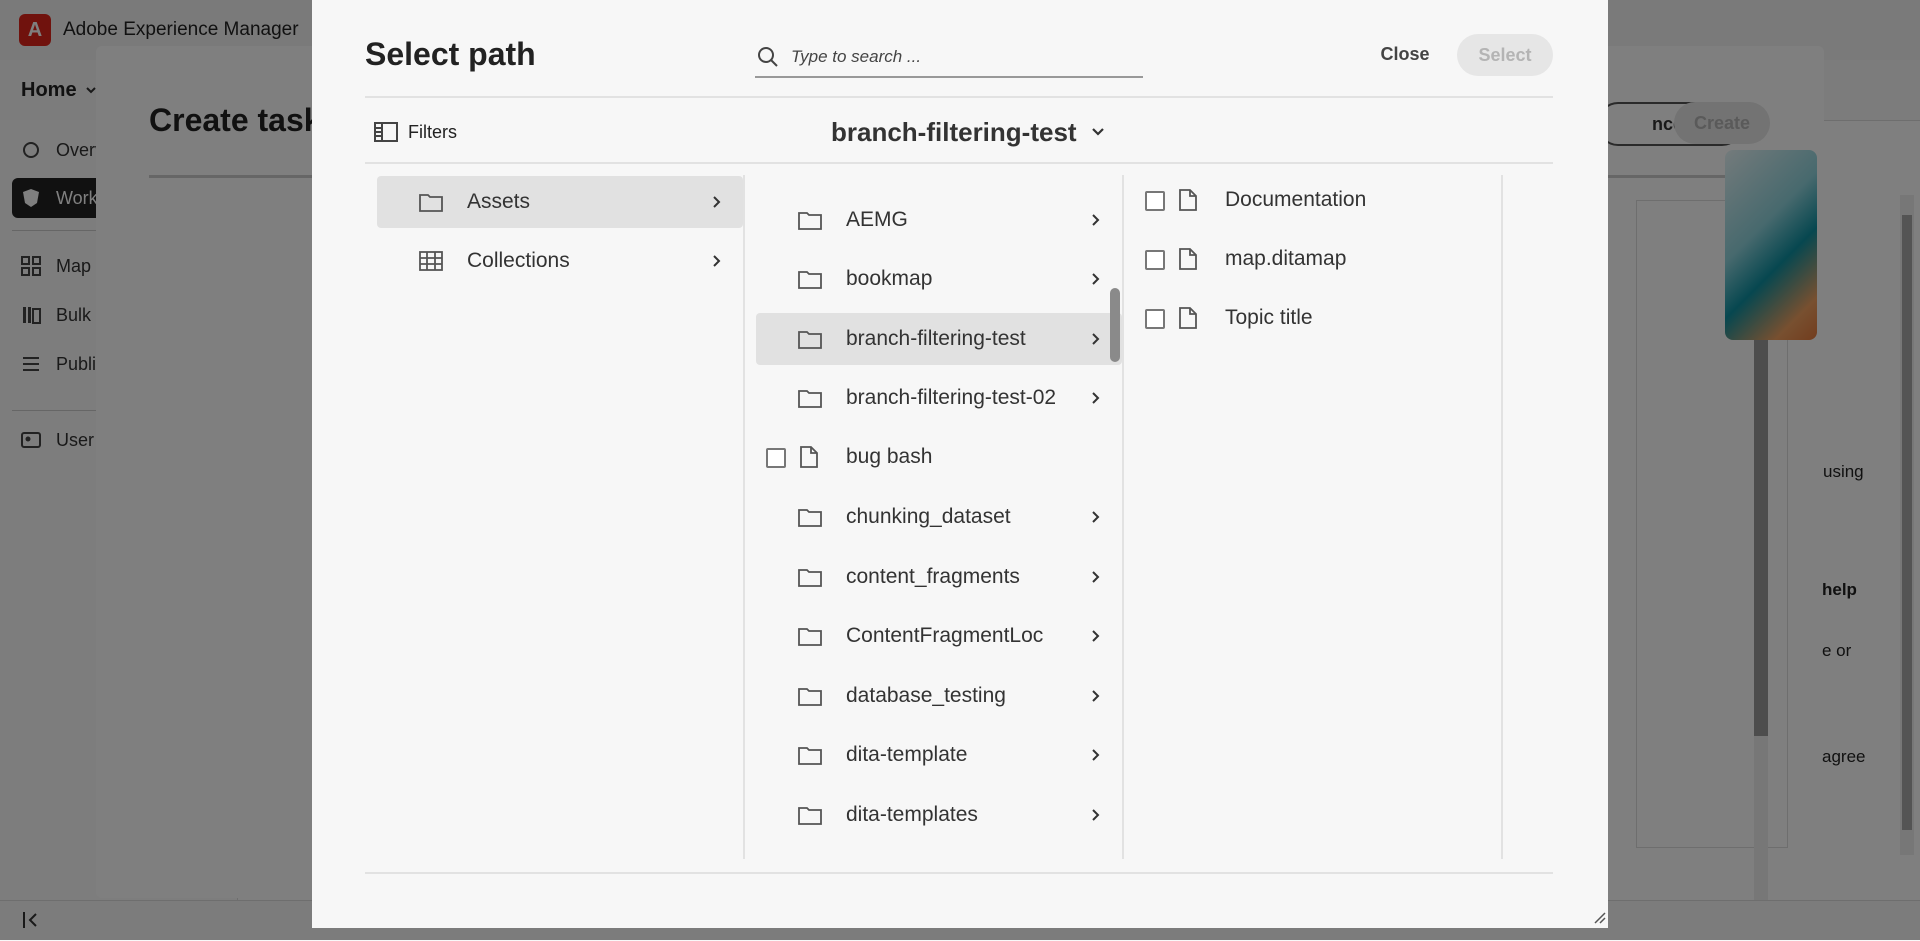 Image resolution: width=1920 pixels, height=941 pixels. I want to click on search-field, so click(949, 58).